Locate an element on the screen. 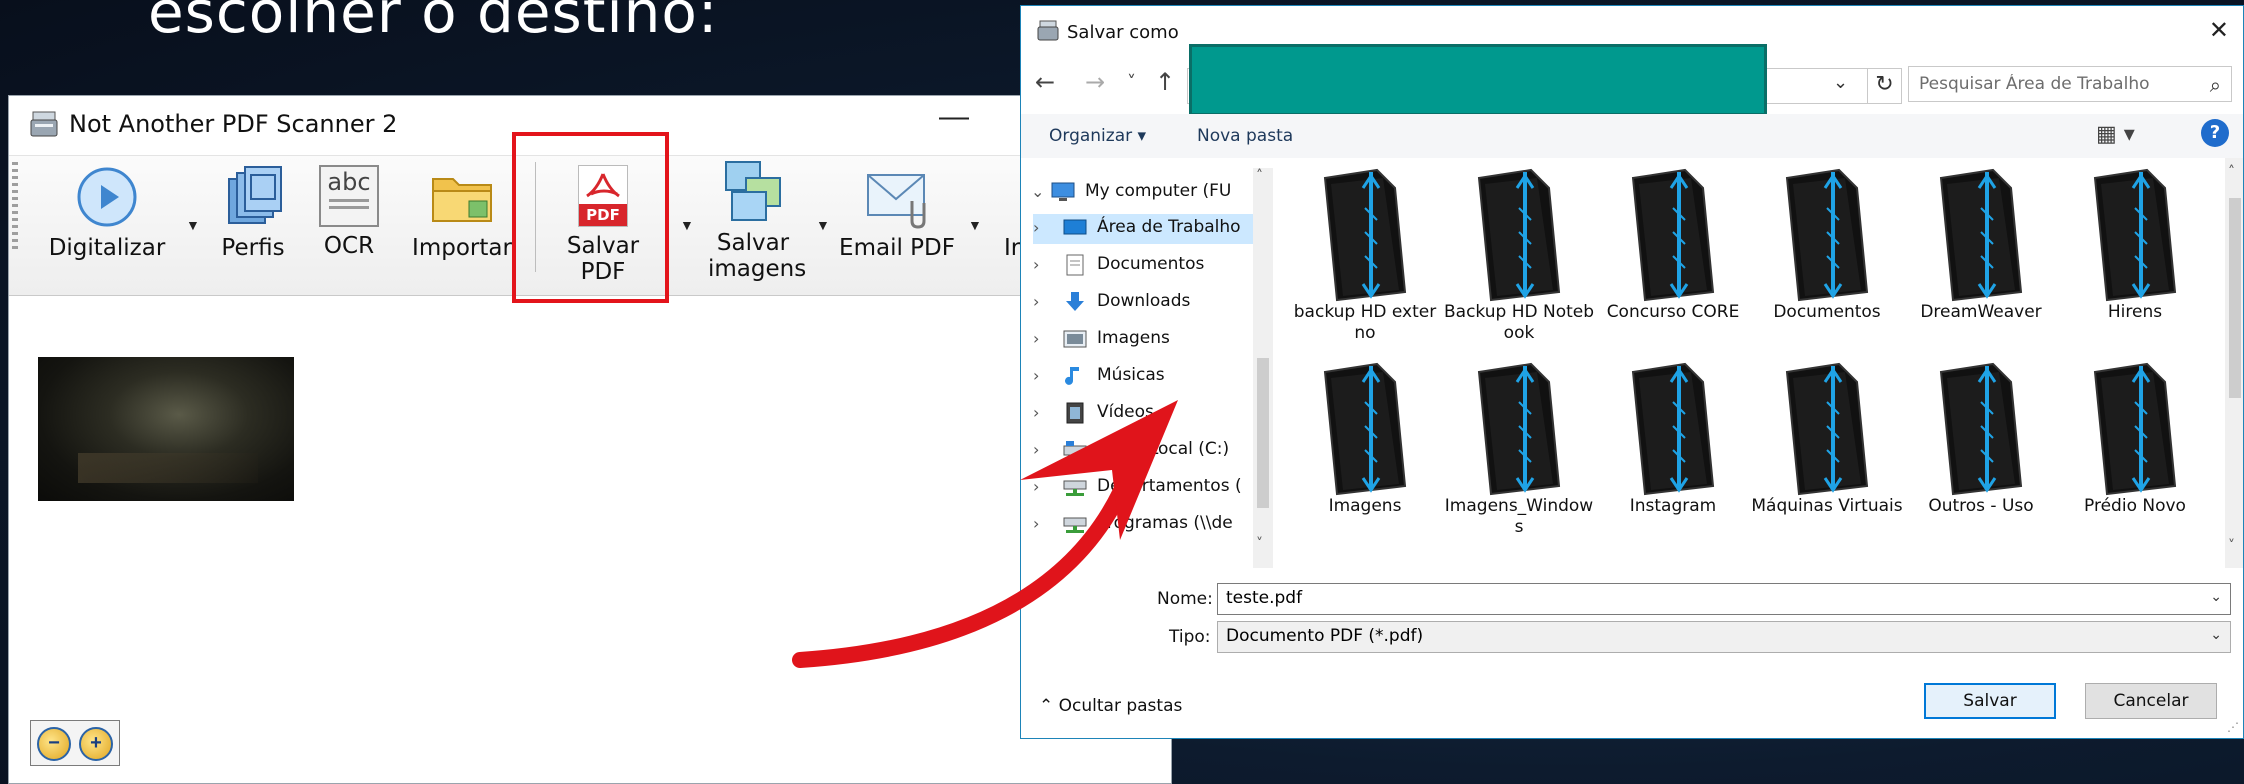 This screenshot has height=784, width=2244. filename-label: Nome: is located at coordinates (1185, 599).